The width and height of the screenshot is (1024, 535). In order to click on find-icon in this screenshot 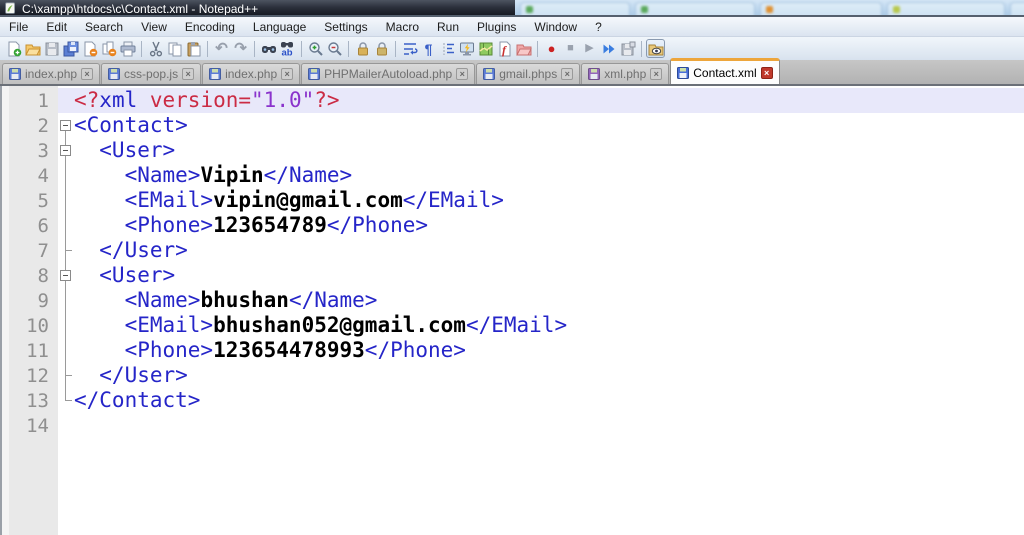, I will do `click(268, 48)`.